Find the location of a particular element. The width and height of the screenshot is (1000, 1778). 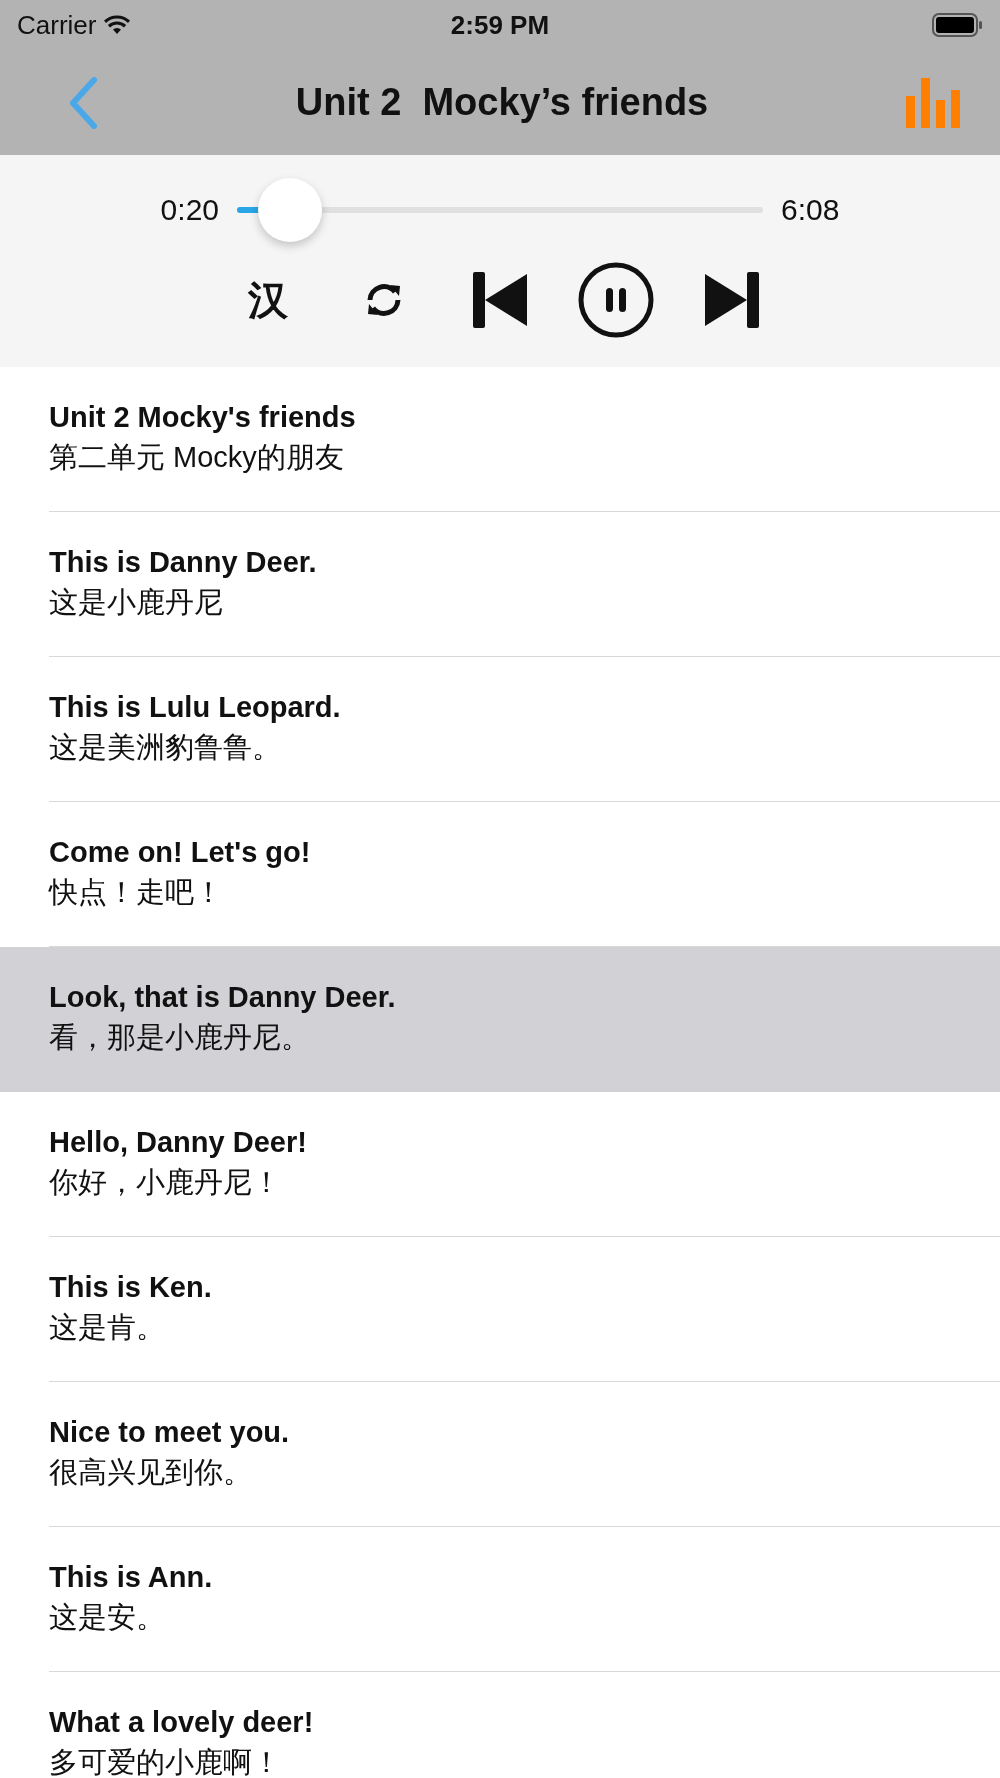

sentence-row: This is Ann. 这是安。 is located at coordinates (500, 1599).